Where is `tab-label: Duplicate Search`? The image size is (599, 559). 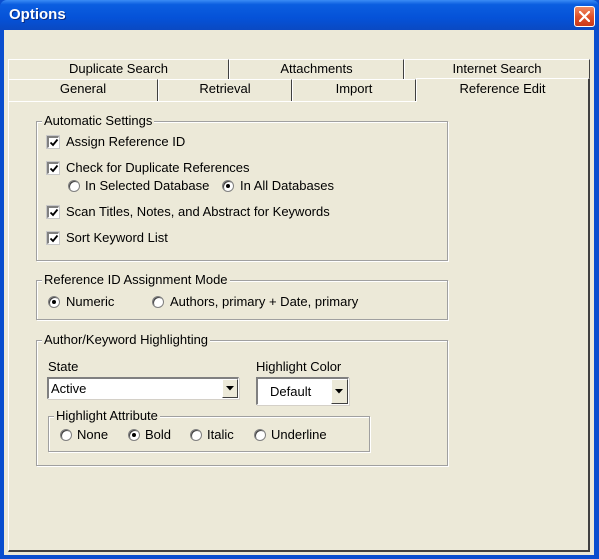
tab-label: Duplicate Search is located at coordinates (118, 68).